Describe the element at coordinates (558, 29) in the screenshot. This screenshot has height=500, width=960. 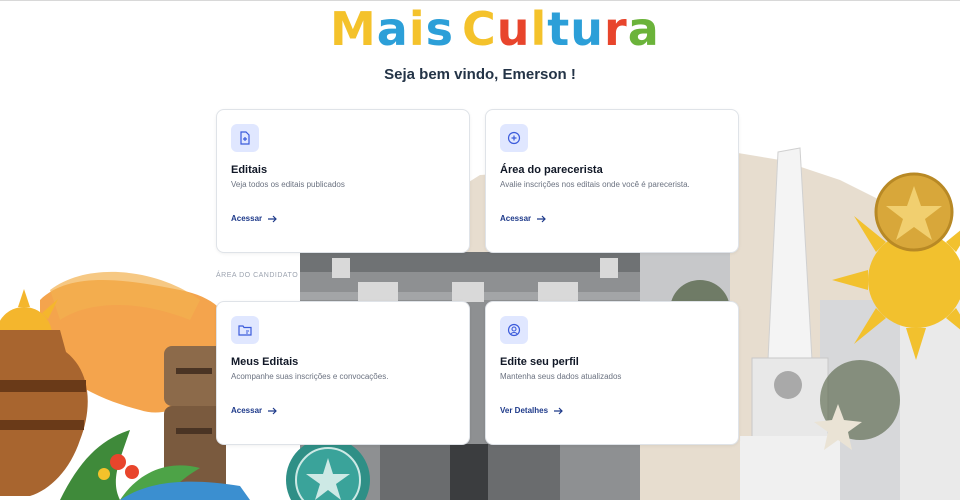
I see `logo-letter: t` at that location.